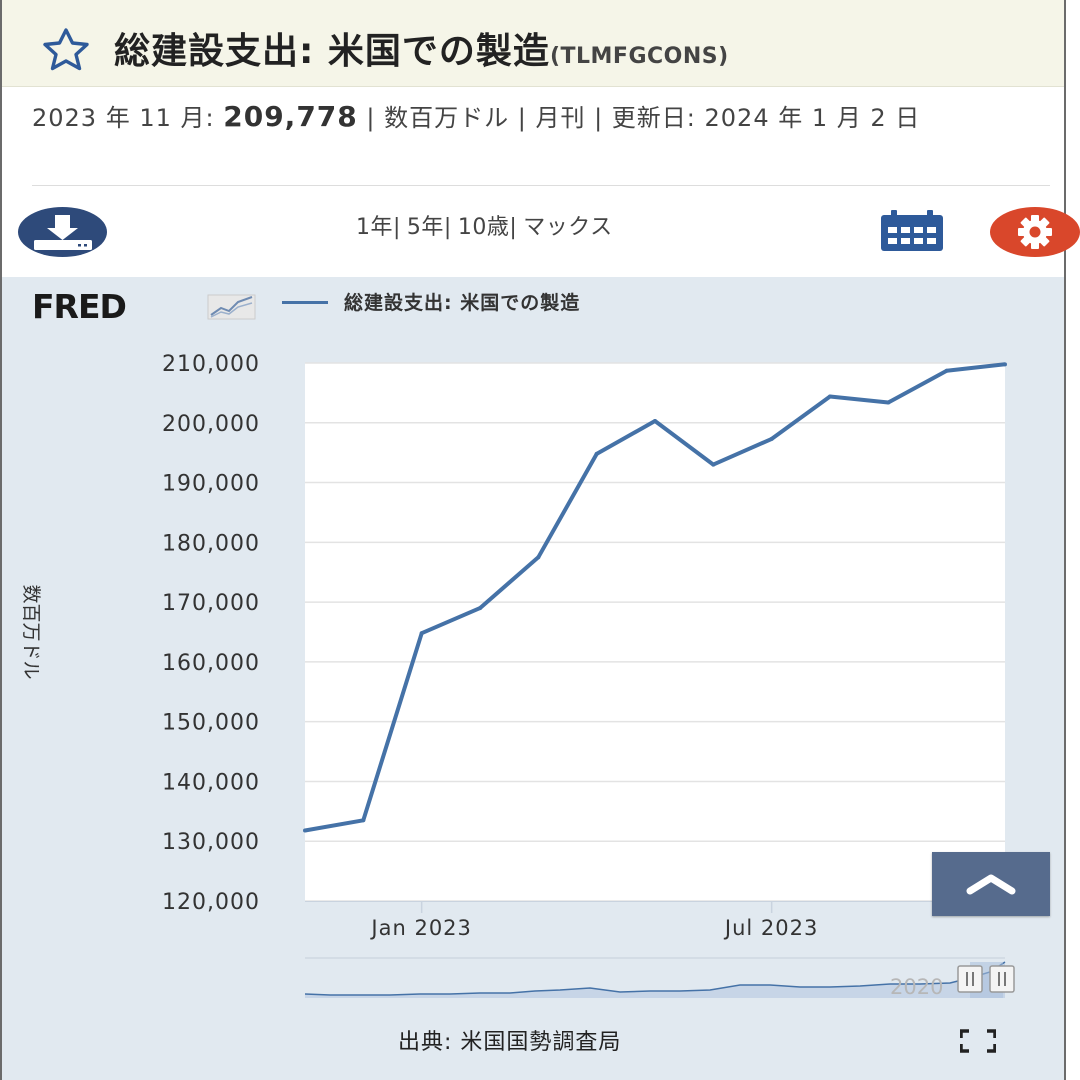 The image size is (1080, 1080). What do you see at coordinates (211, 663) in the screenshot?
I see `y-tick-label: 160,000` at bounding box center [211, 663].